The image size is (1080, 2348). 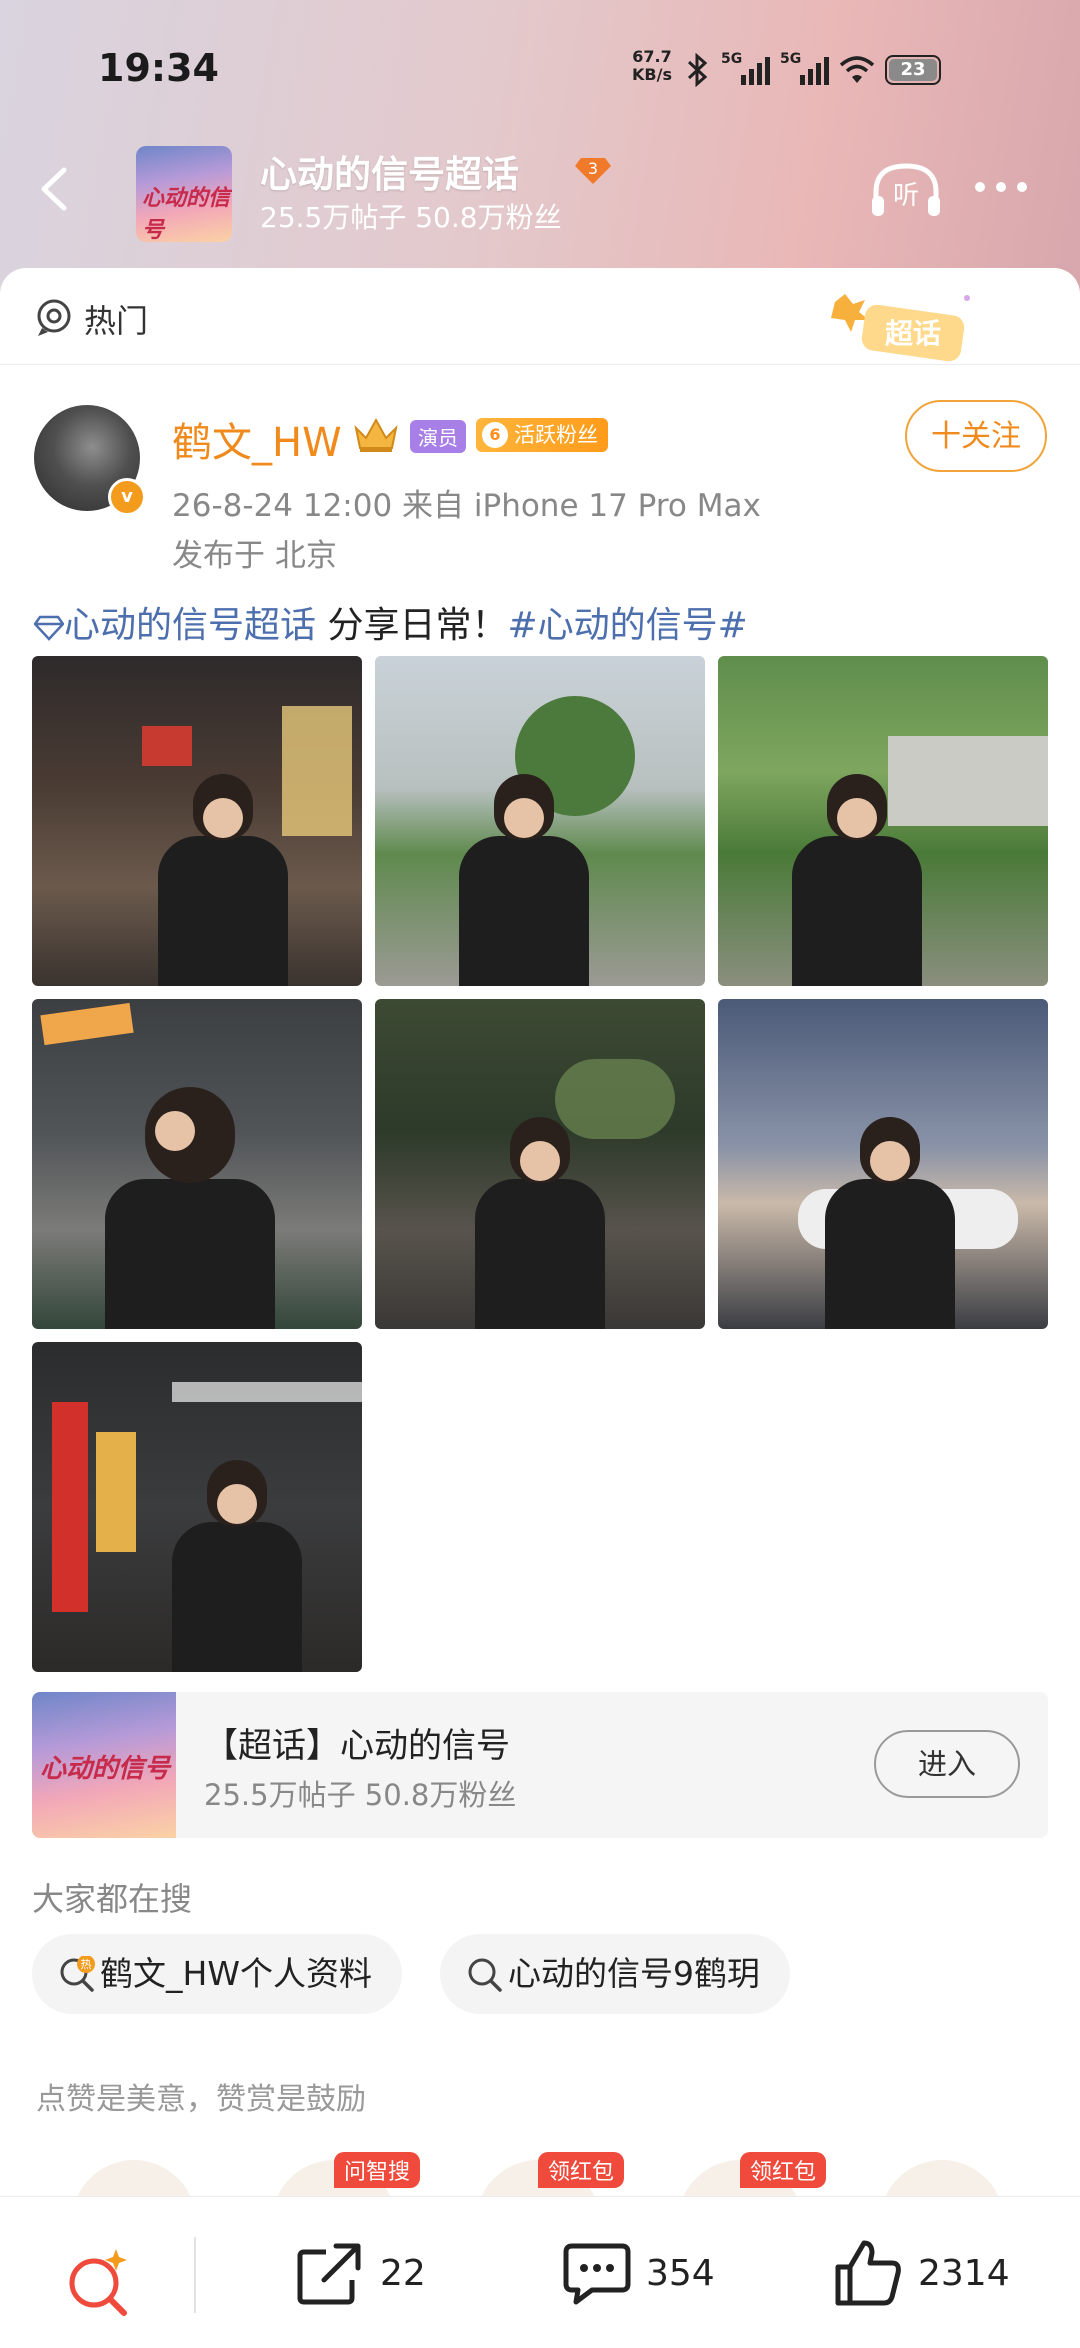 What do you see at coordinates (116, 319) in the screenshot?
I see `hot-tab: 热门` at bounding box center [116, 319].